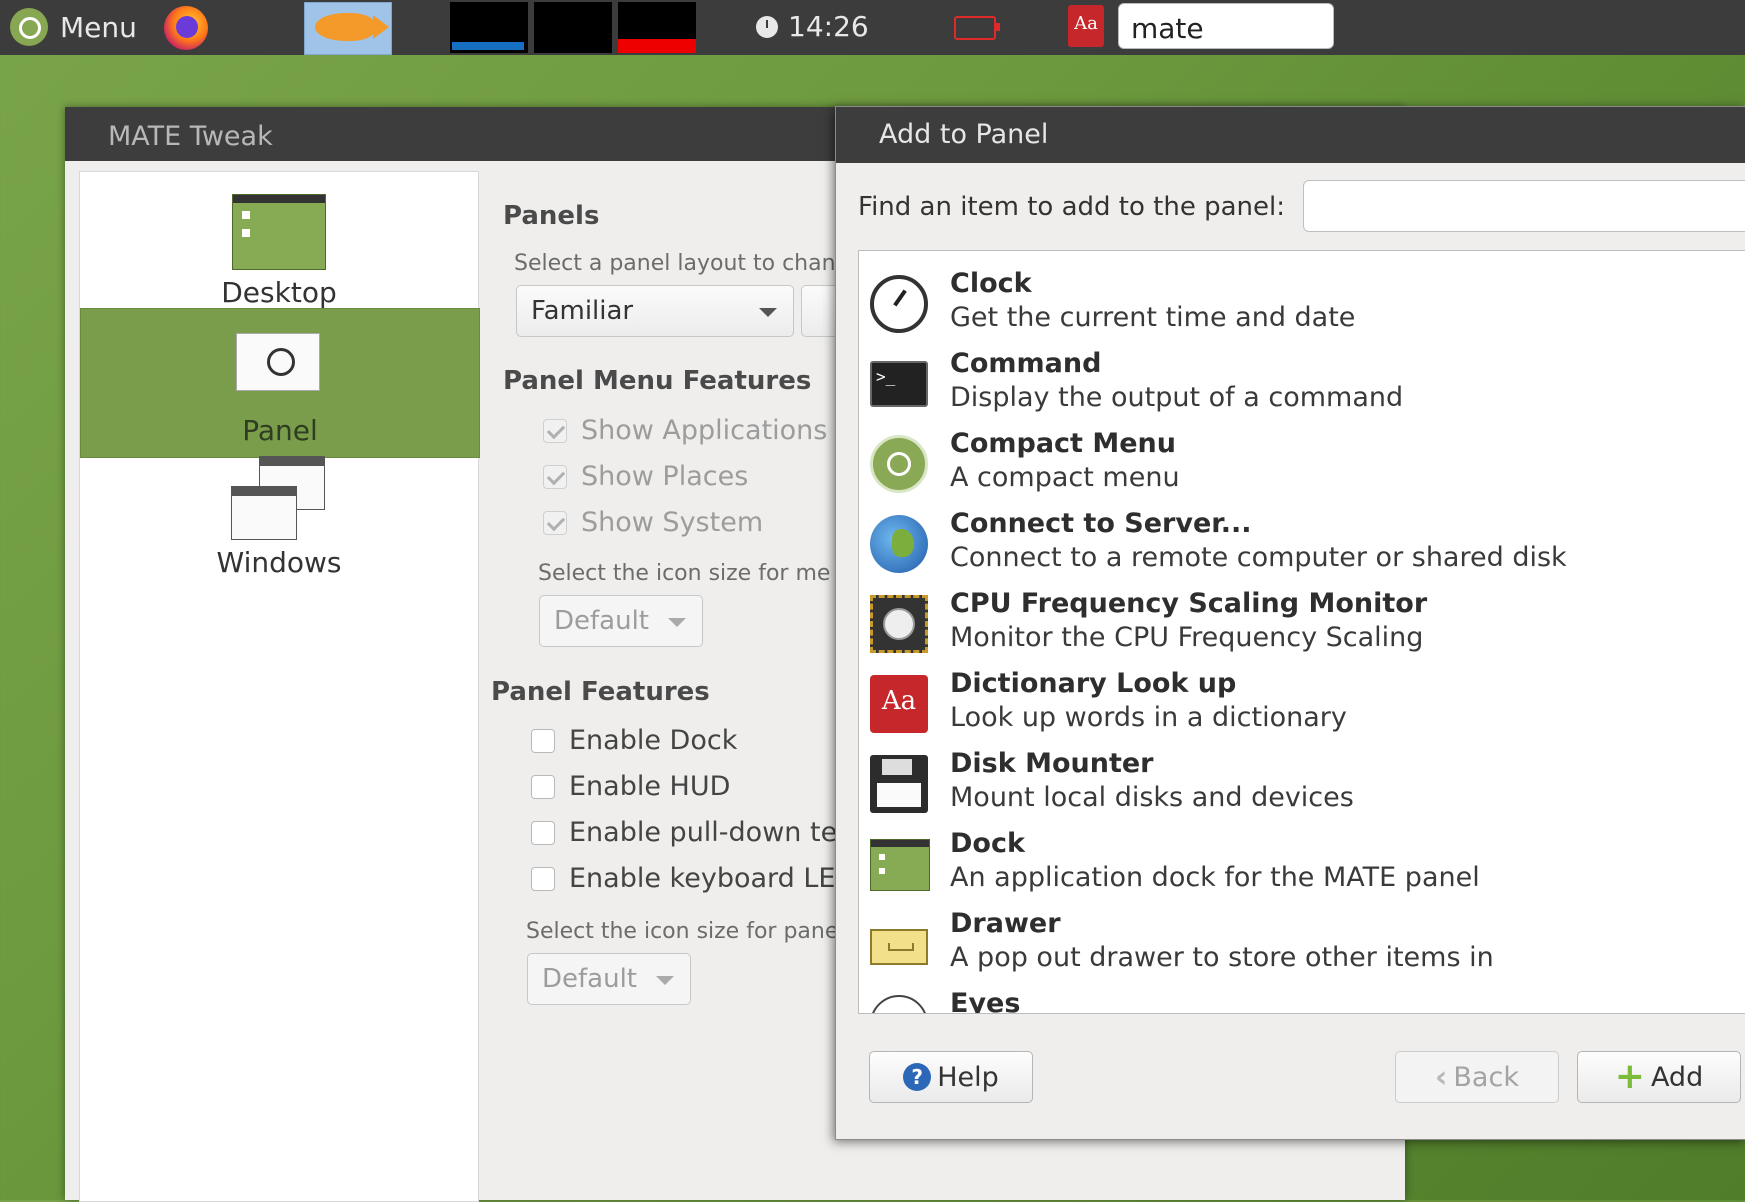 This screenshot has height=1202, width=1745. Describe the element at coordinates (899, 1004) in the screenshot. I see `eyes-icon` at that location.